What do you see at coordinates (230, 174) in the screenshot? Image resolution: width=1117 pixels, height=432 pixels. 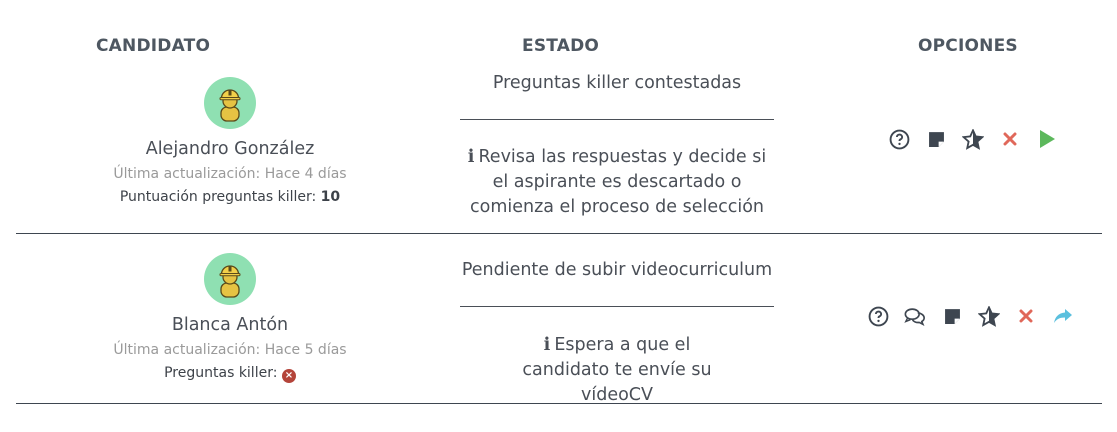 I see `last-updated: Última actualización: Hace 4 días` at bounding box center [230, 174].